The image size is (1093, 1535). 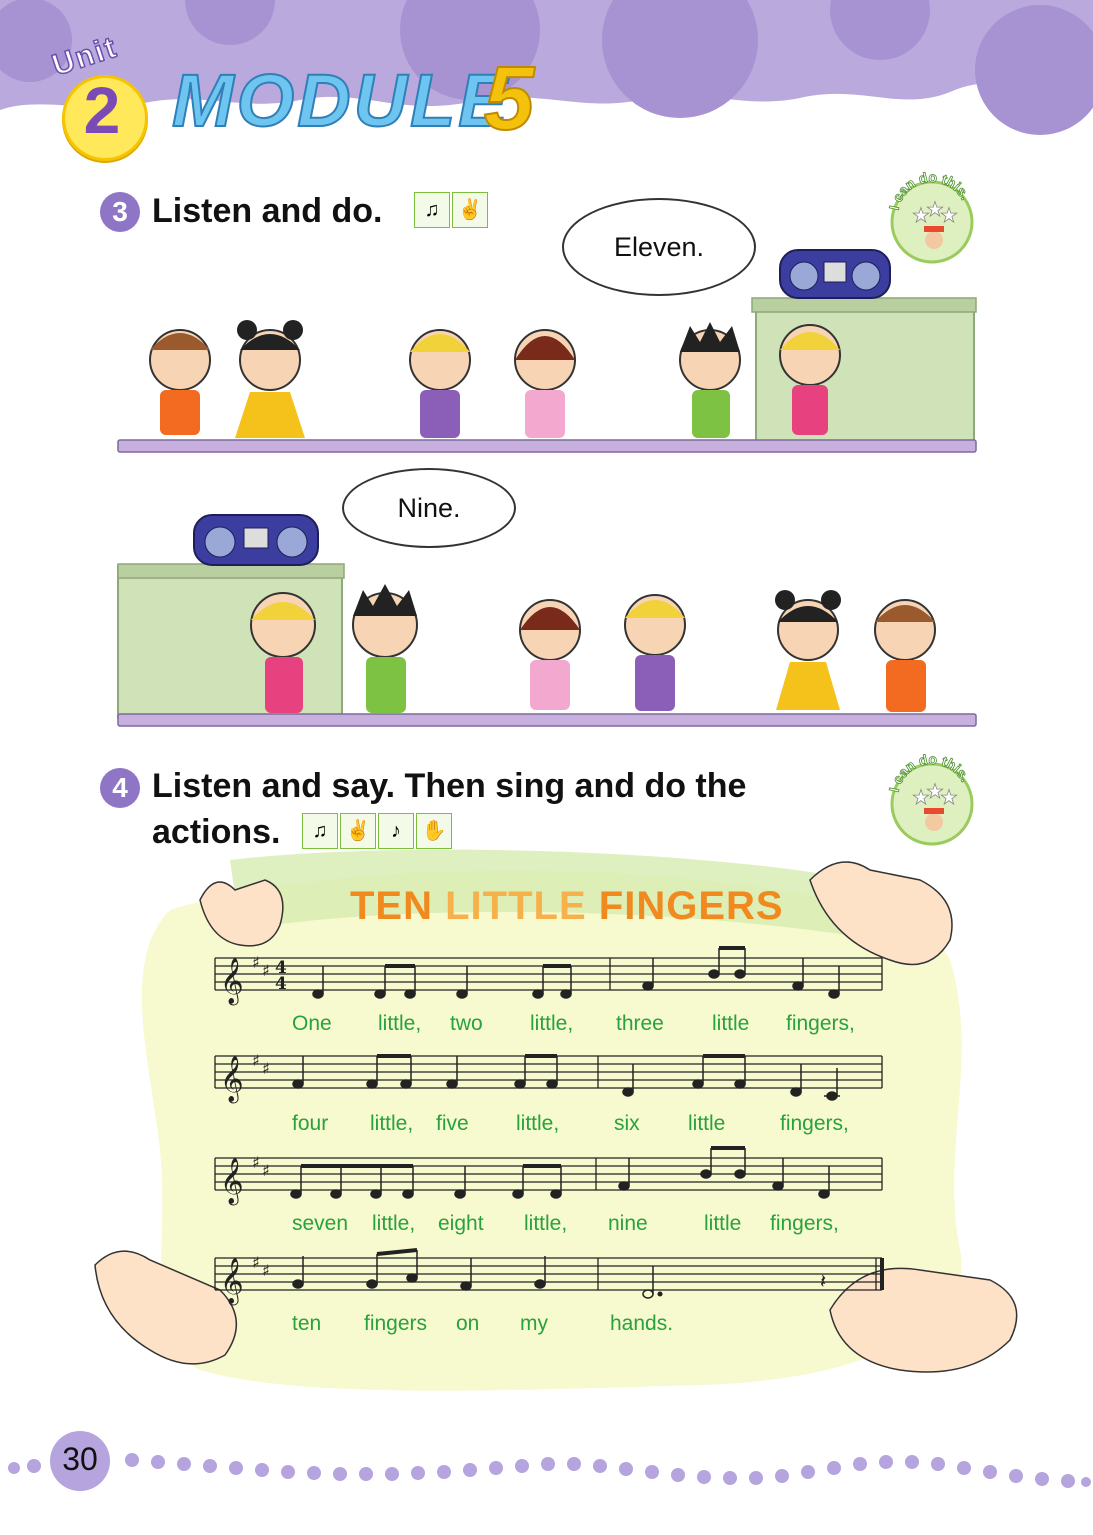 I want to click on lyric-word: my, so click(x=534, y=1323).